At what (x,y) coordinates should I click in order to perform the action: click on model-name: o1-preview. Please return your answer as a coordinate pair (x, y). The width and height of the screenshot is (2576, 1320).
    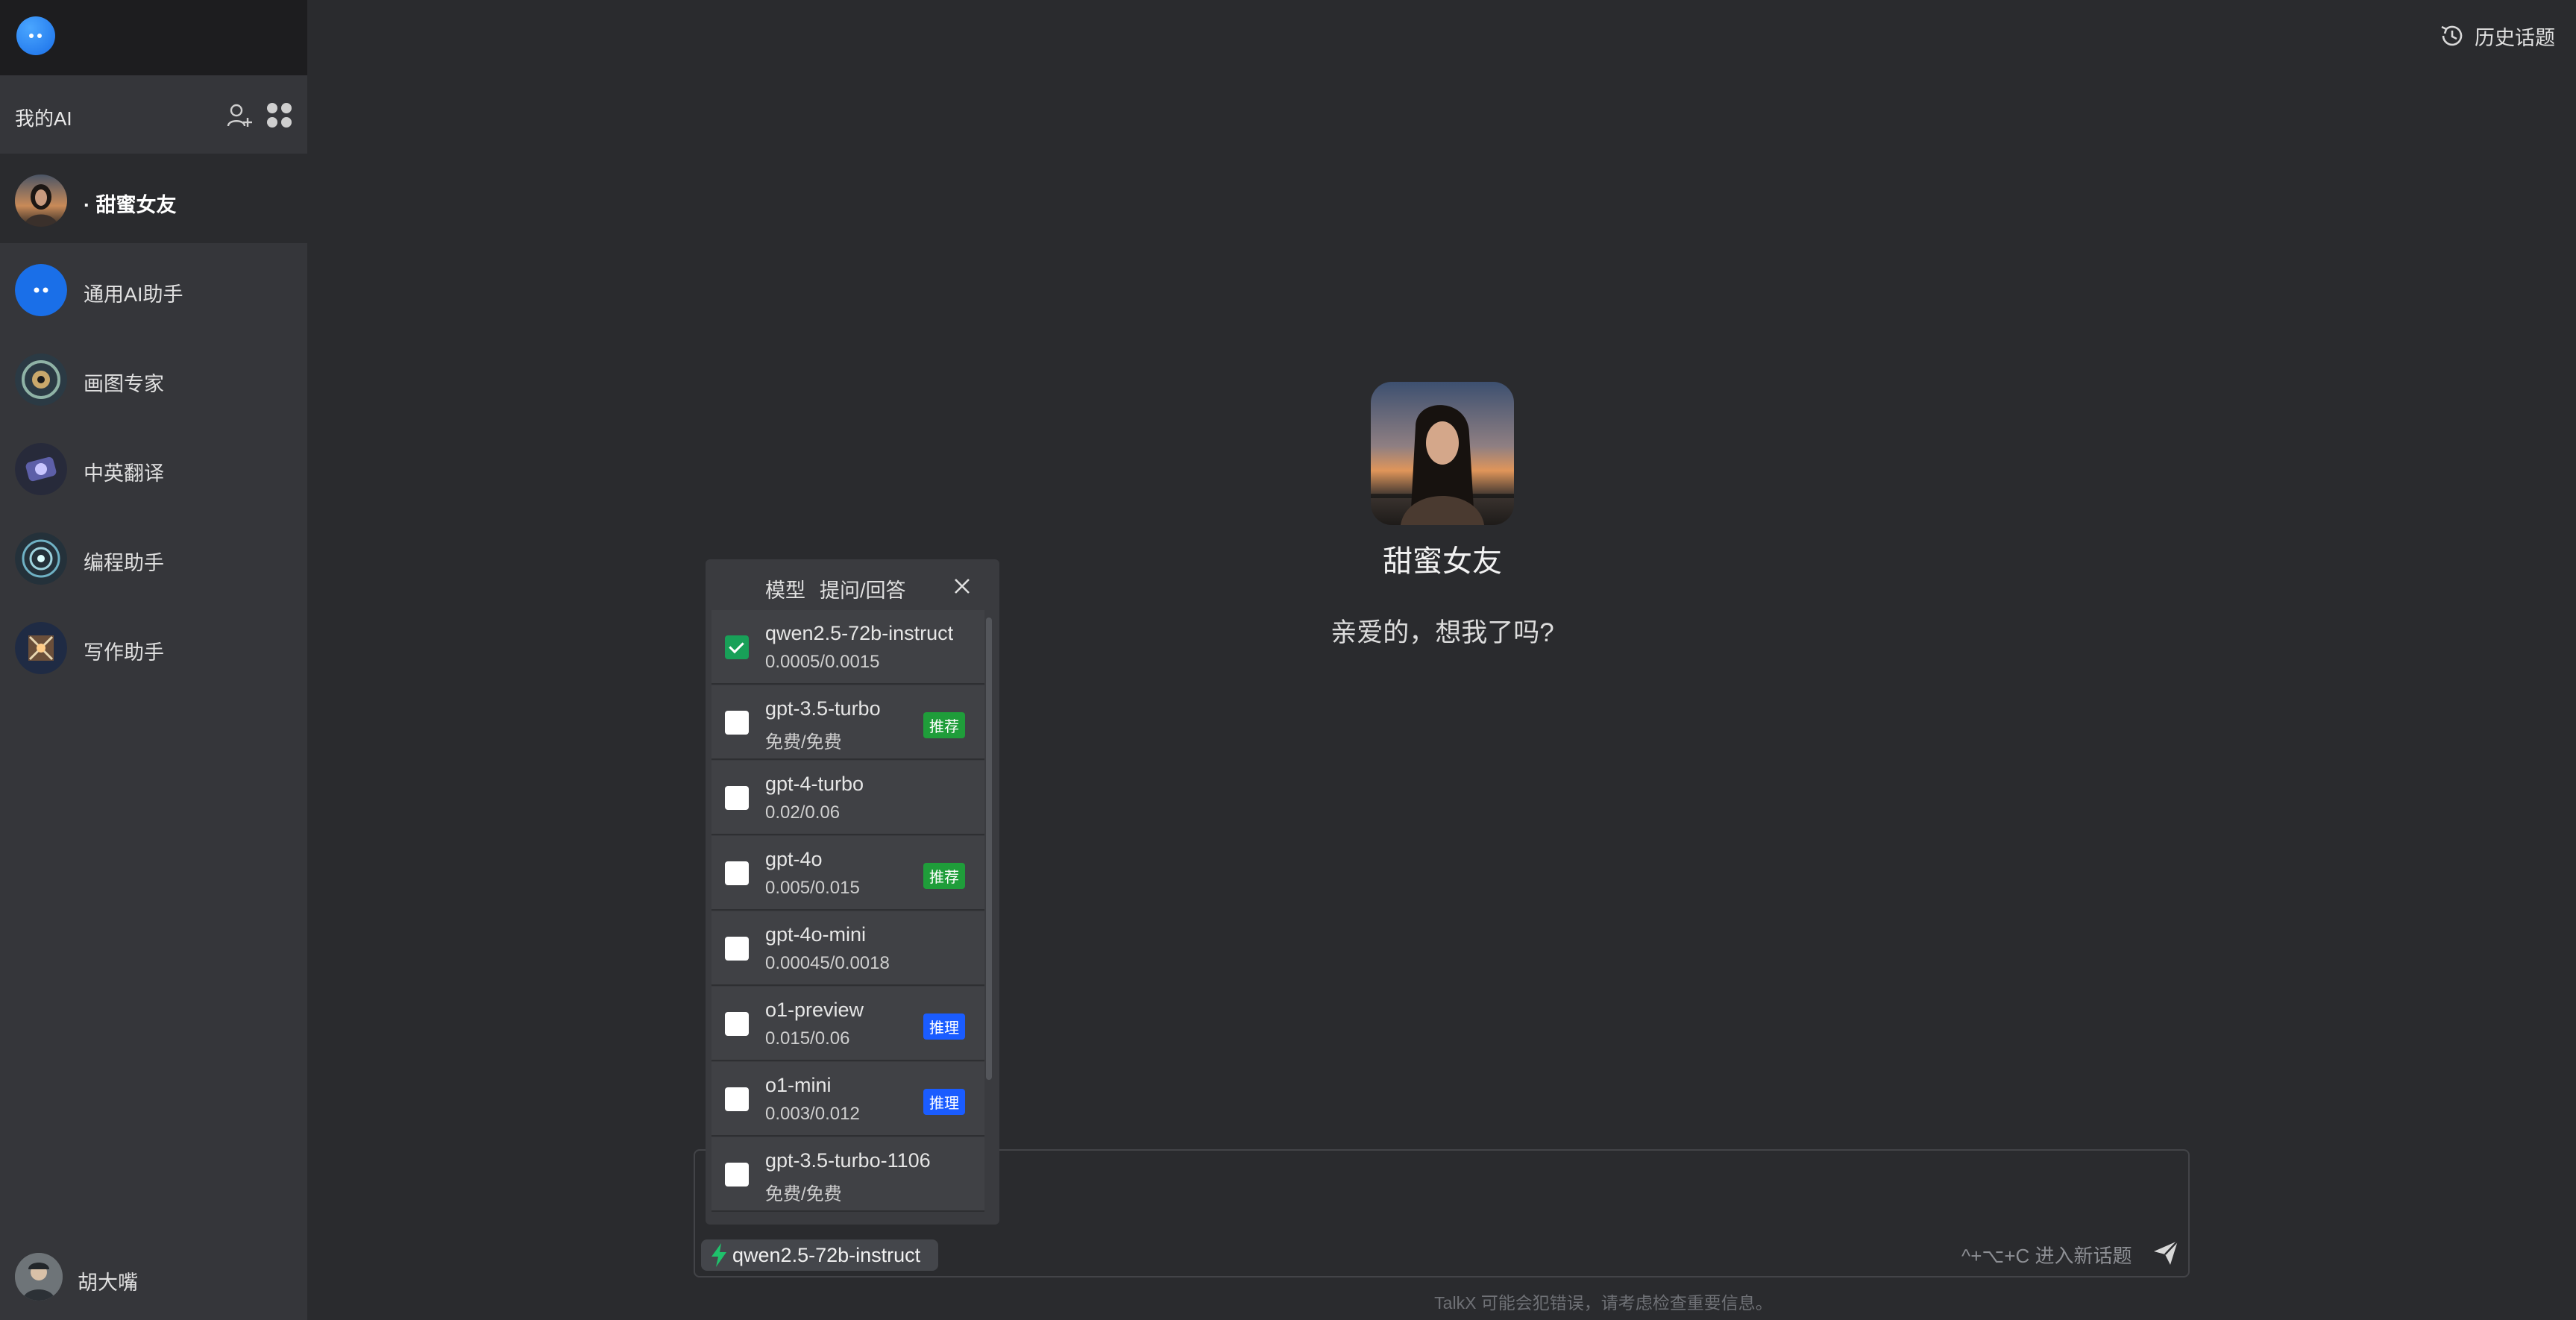
    Looking at the image, I should click on (815, 1010).